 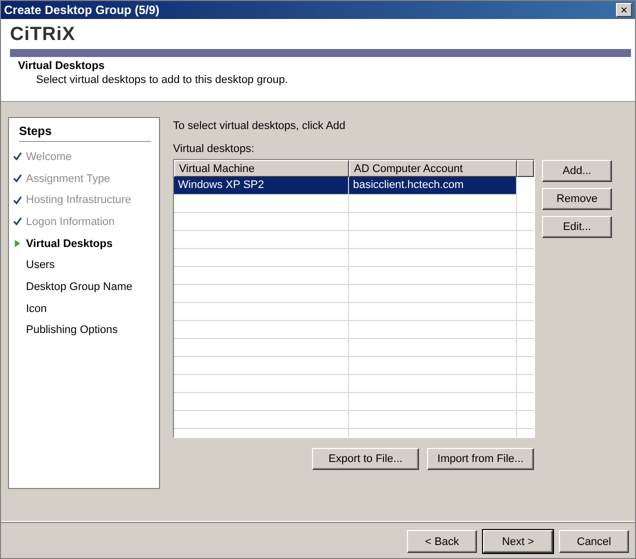 What do you see at coordinates (214, 150) in the screenshot?
I see `list-label: Virtual desktops:` at bounding box center [214, 150].